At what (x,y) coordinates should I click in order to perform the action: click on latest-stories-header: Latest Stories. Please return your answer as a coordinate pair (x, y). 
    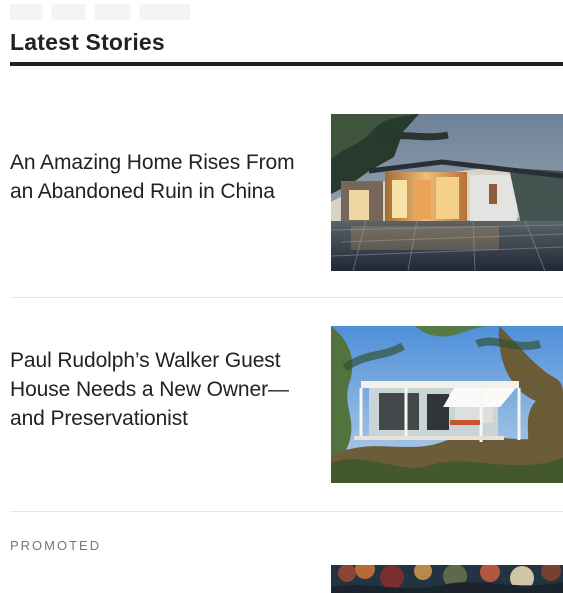
    Looking at the image, I should click on (286, 47).